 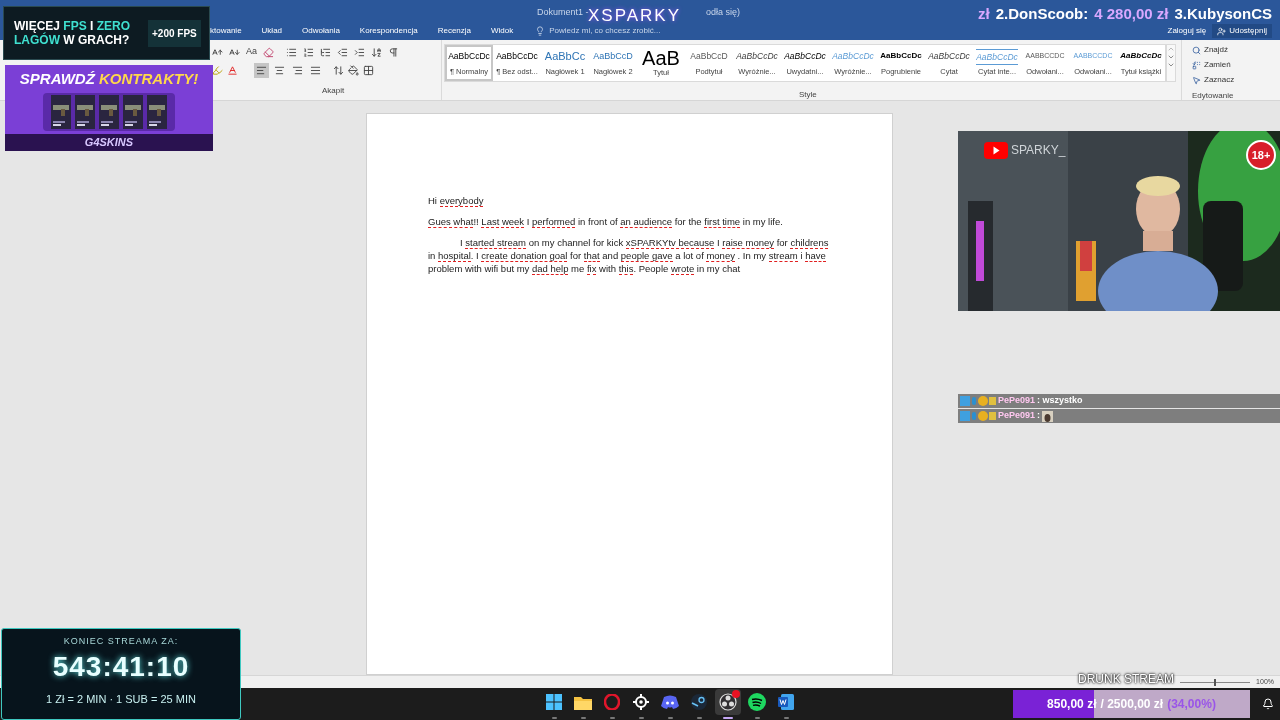 What do you see at coordinates (321, 31) in the screenshot?
I see `ribbon-tab: Odwołania` at bounding box center [321, 31].